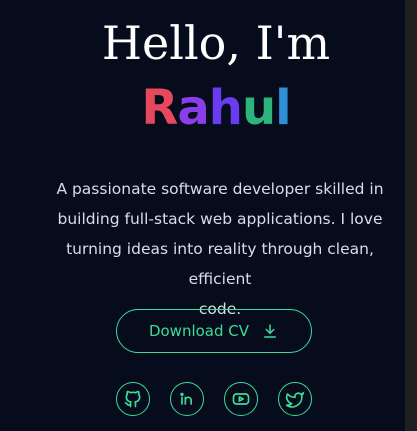 The image size is (417, 431). What do you see at coordinates (199, 331) in the screenshot?
I see `download-cv-label: Download CV` at bounding box center [199, 331].